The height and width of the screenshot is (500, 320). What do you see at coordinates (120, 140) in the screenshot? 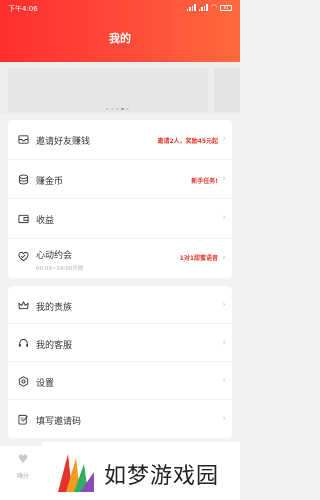
I see `menu-item-invite: 邀请好友赚钱 邀请2人，奖励45元起 ›` at bounding box center [120, 140].